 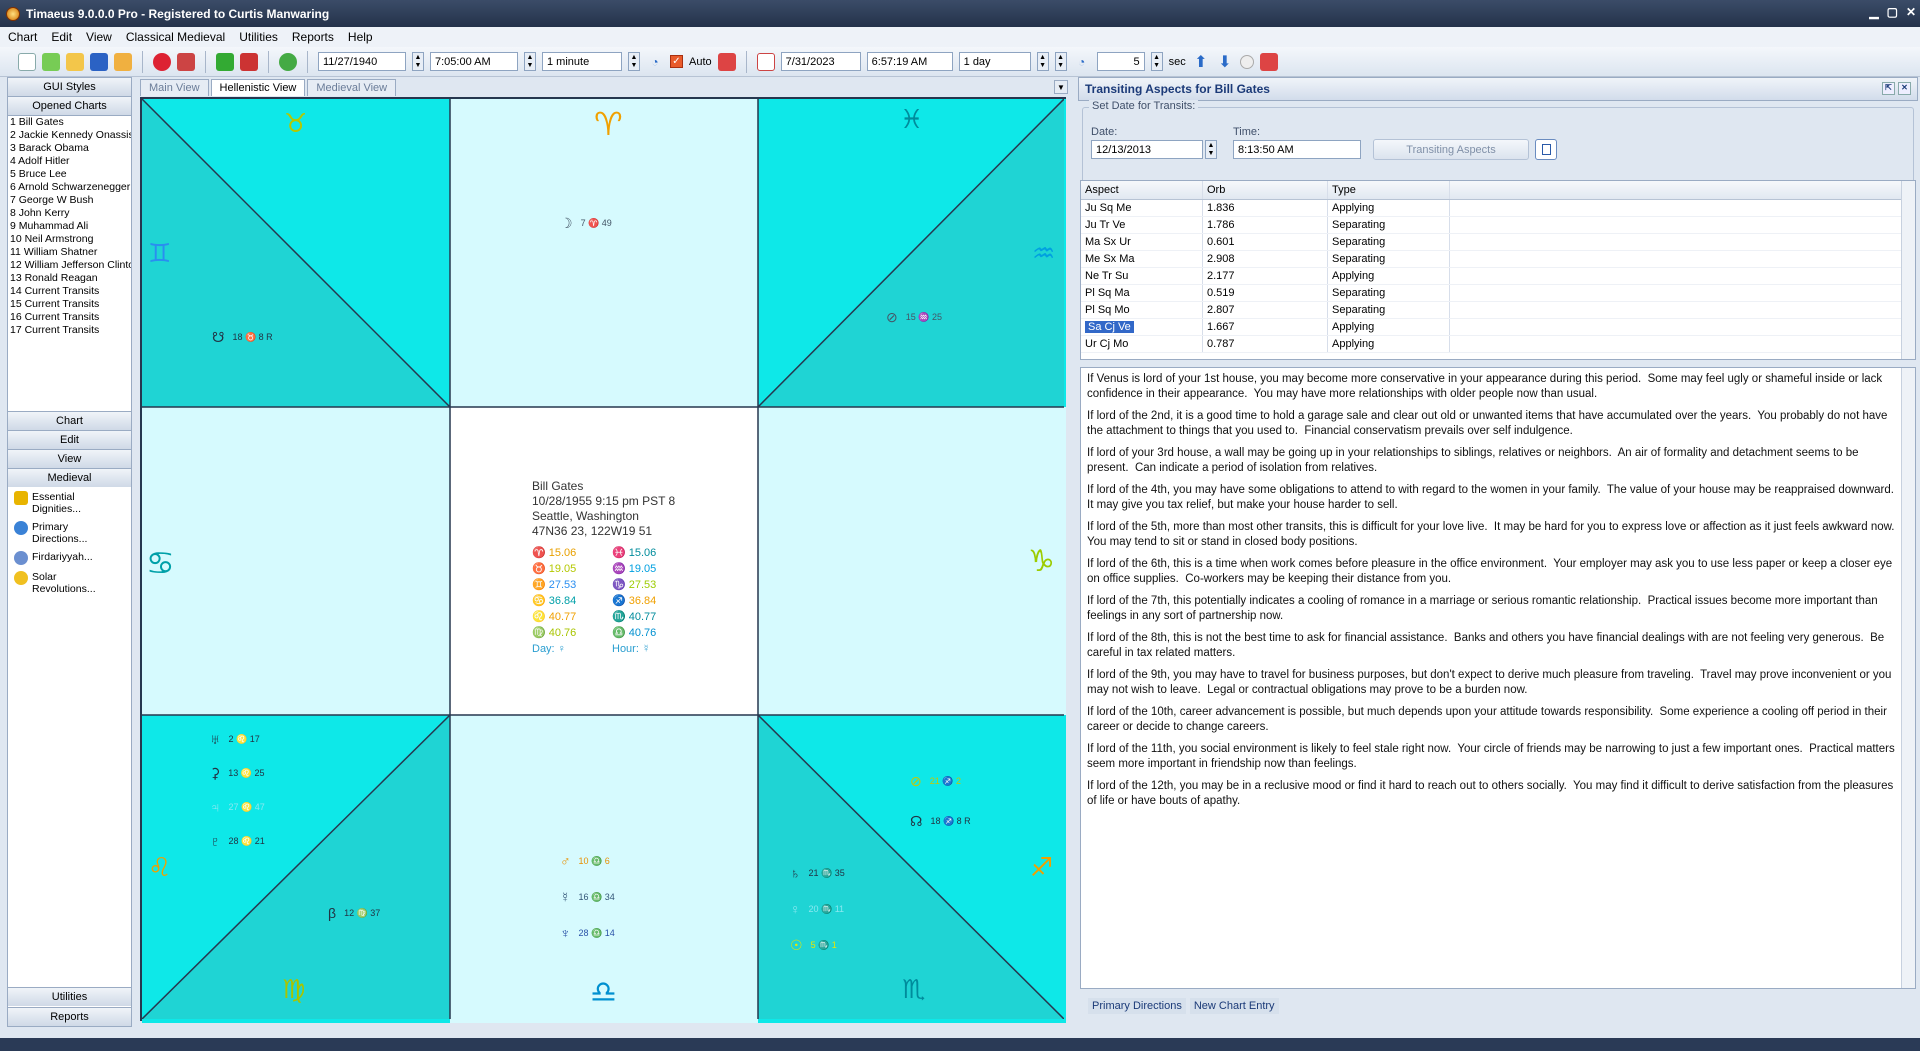 I want to click on start-time-input: 7:05:00 AM, so click(x=474, y=61).